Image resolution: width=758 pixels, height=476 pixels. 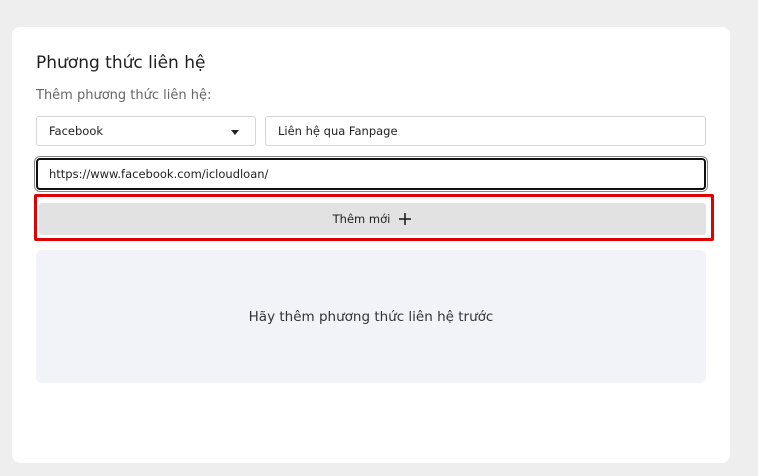 I want to click on empty-state-message: Hãy thêm phương thức liên hệ trước, so click(x=371, y=316).